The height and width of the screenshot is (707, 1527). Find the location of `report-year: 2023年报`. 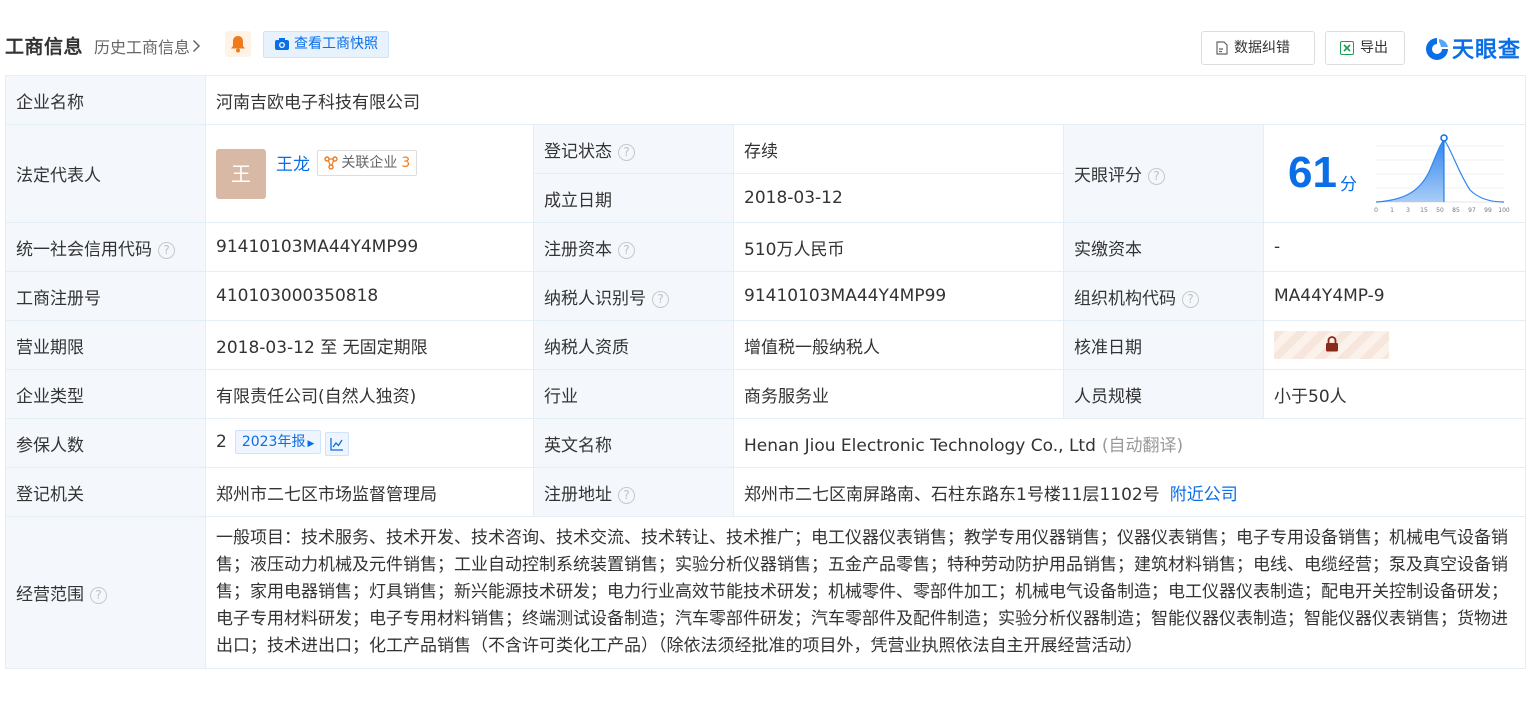

report-year: 2023年报 is located at coordinates (273, 442).